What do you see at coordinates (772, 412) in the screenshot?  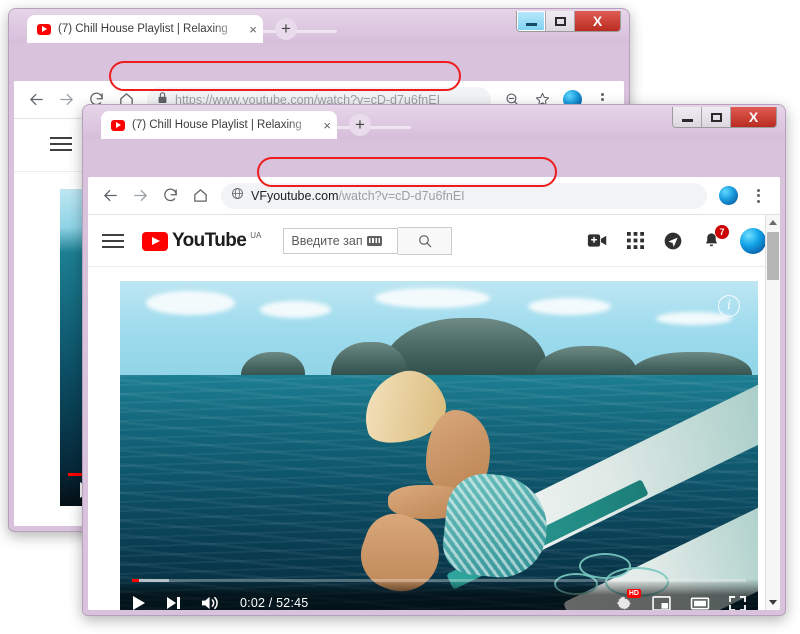 I see `page-scrollbar` at bounding box center [772, 412].